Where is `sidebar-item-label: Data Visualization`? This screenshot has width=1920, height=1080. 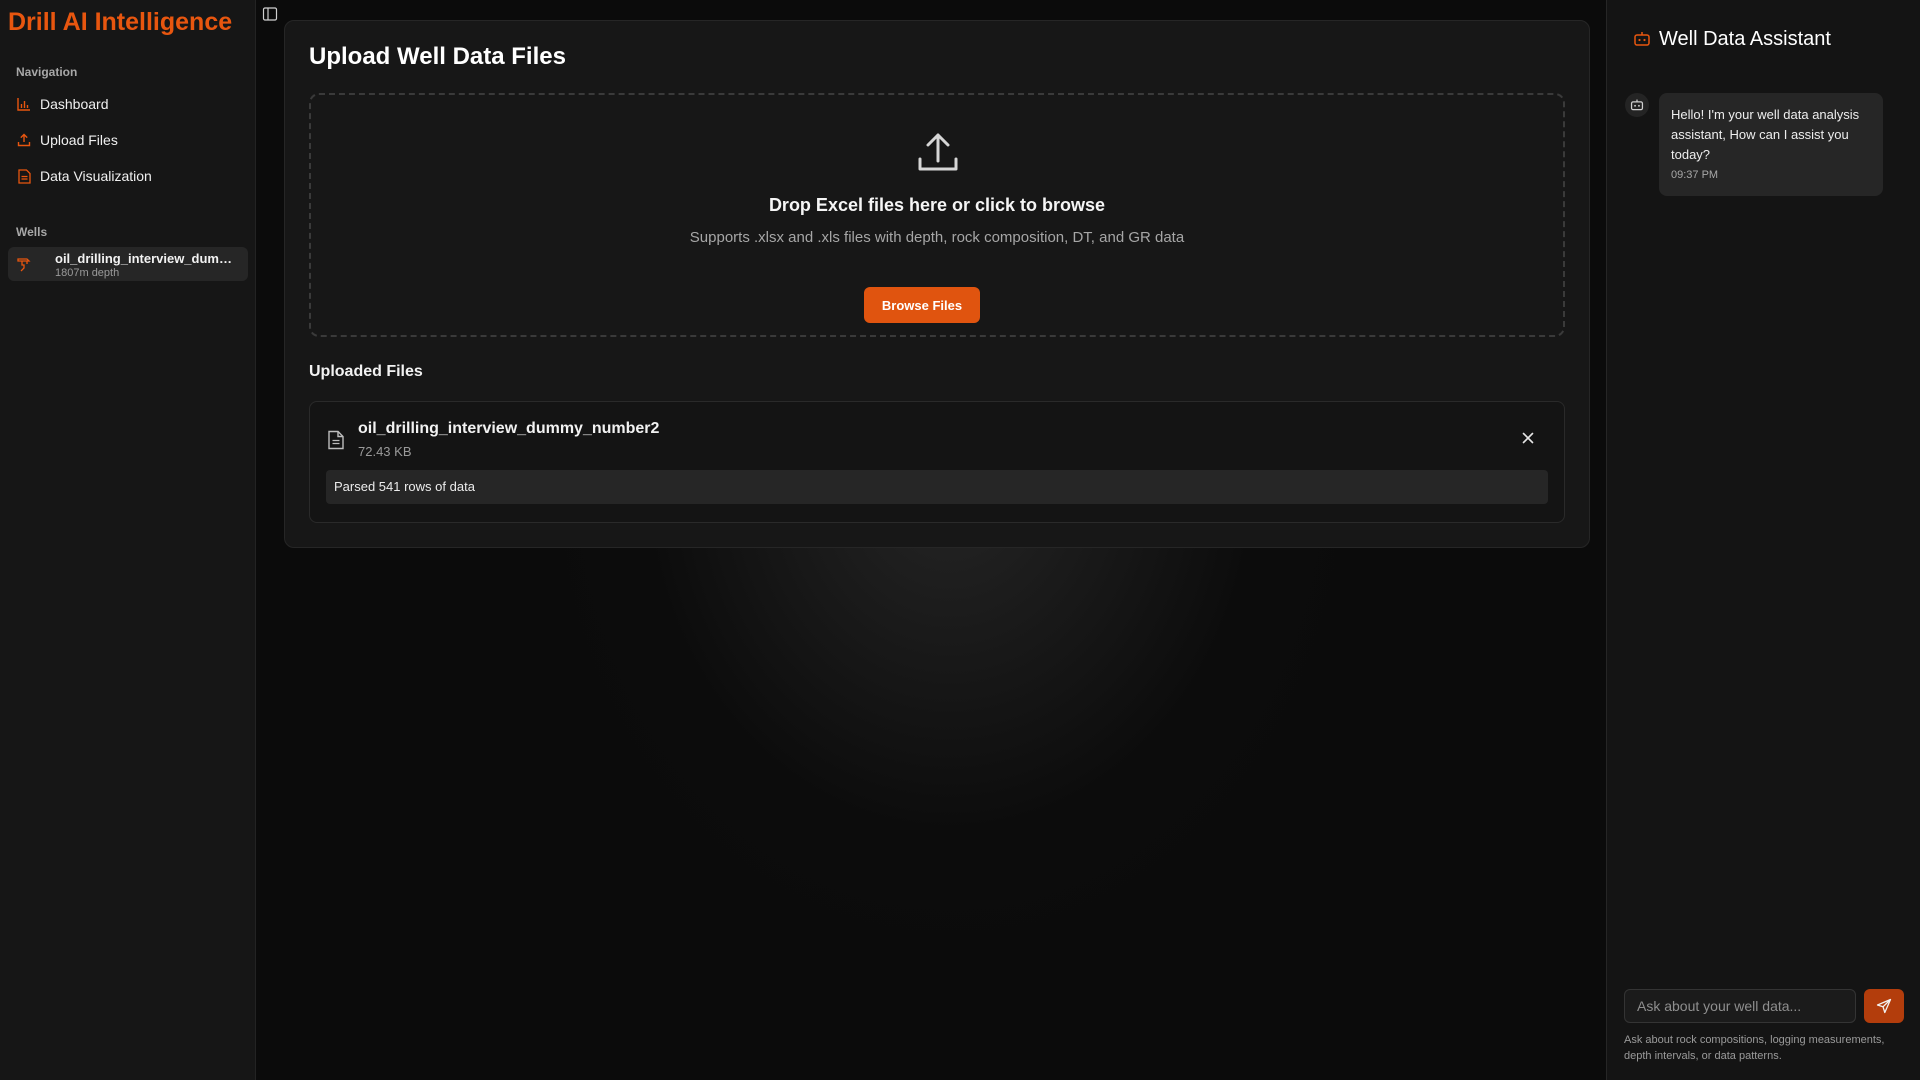 sidebar-item-label: Data Visualization is located at coordinates (96, 176).